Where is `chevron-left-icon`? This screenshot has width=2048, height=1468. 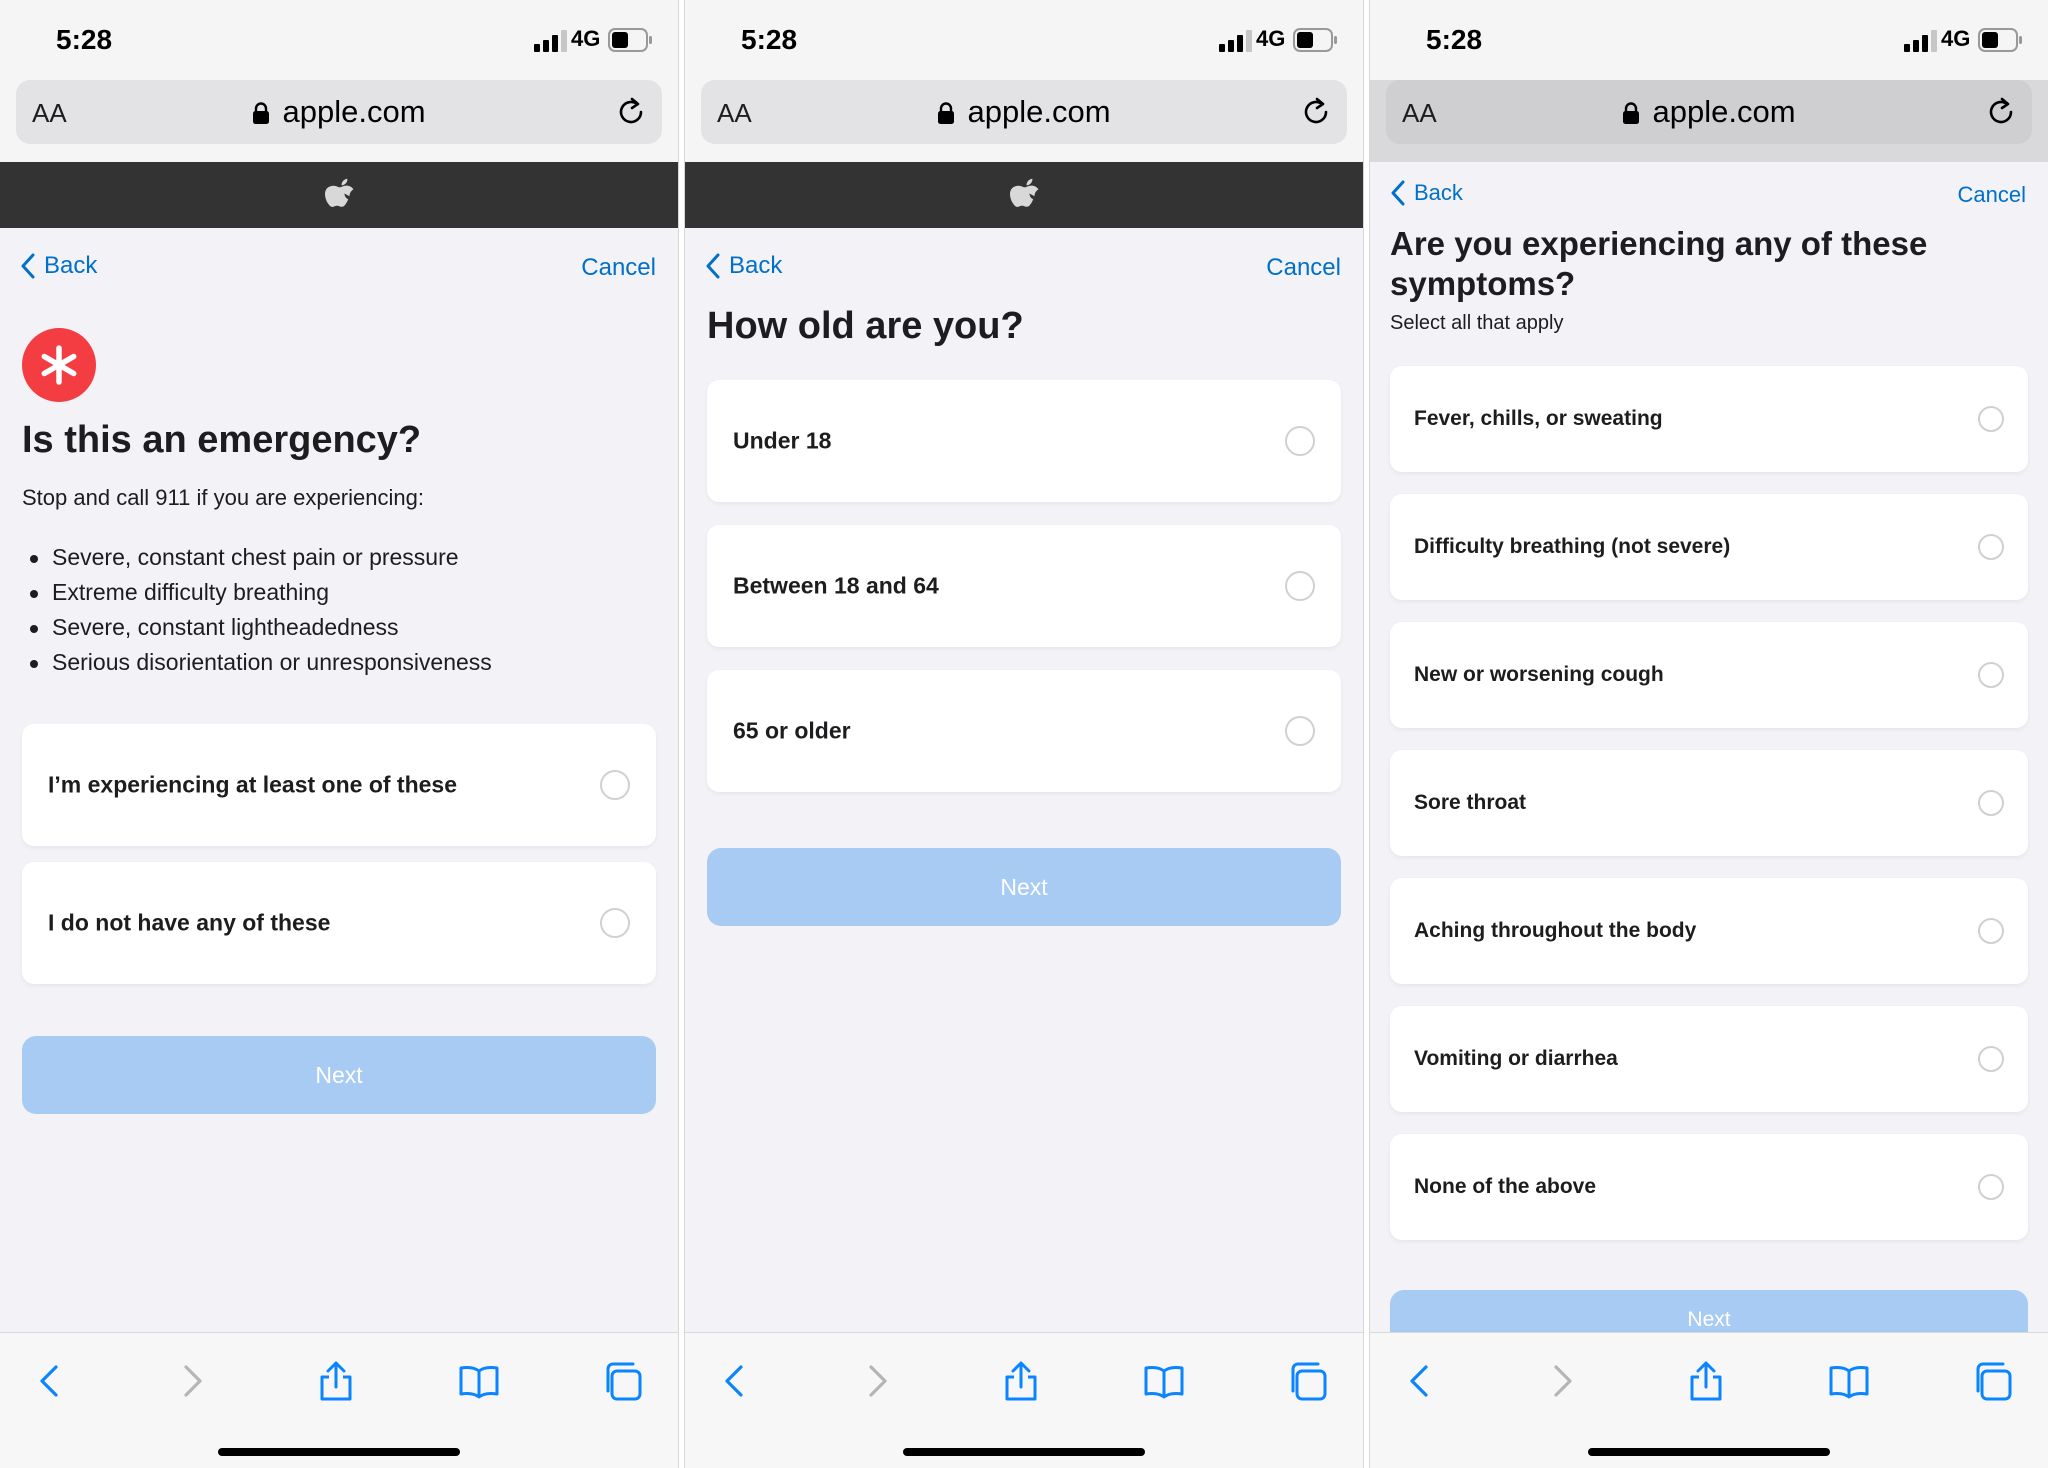 chevron-left-icon is located at coordinates (28, 266).